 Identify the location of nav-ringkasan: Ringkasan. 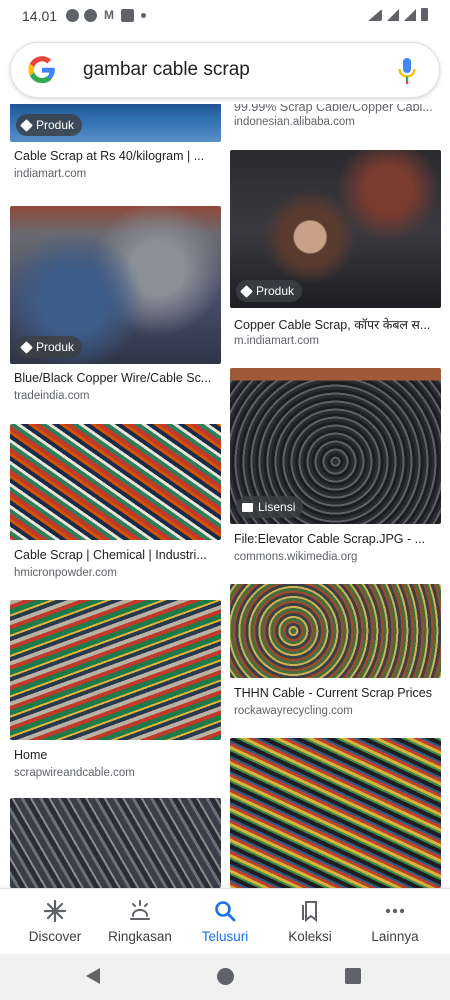
(140, 922).